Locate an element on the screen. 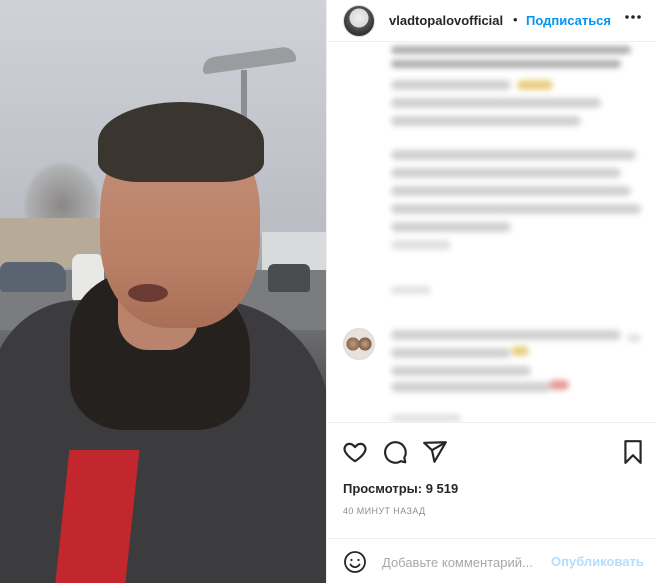  video-person-hair is located at coordinates (181, 142).